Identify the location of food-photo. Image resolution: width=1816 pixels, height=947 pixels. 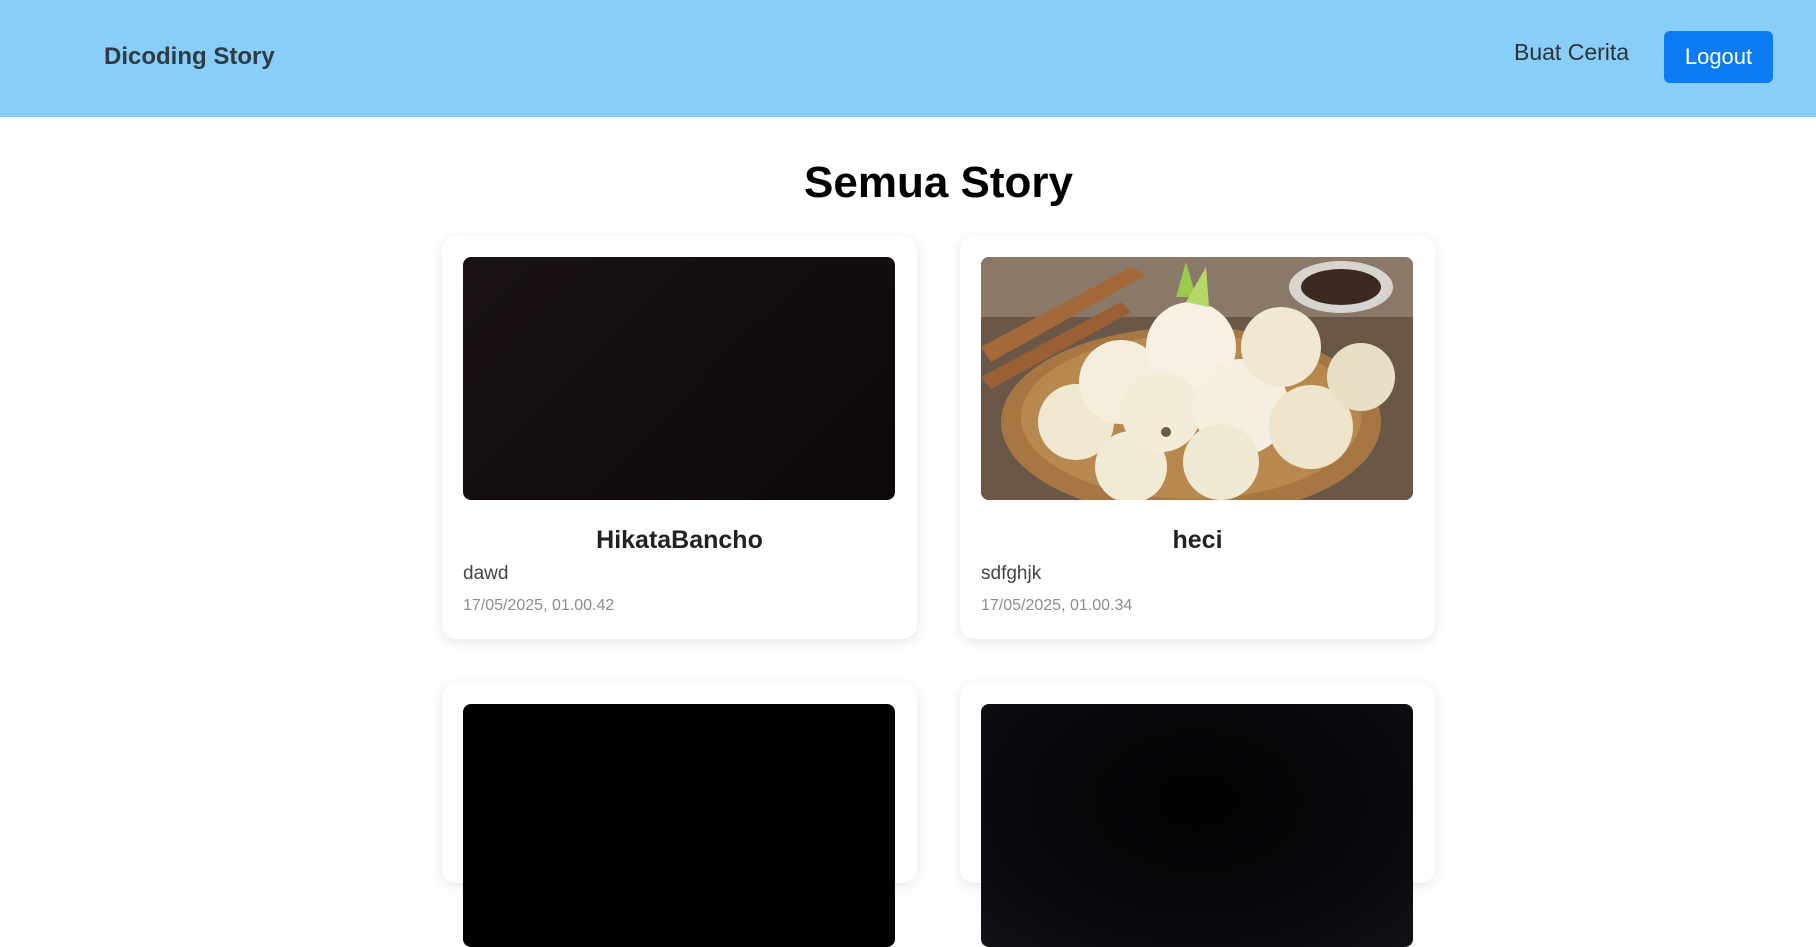
(1197, 378).